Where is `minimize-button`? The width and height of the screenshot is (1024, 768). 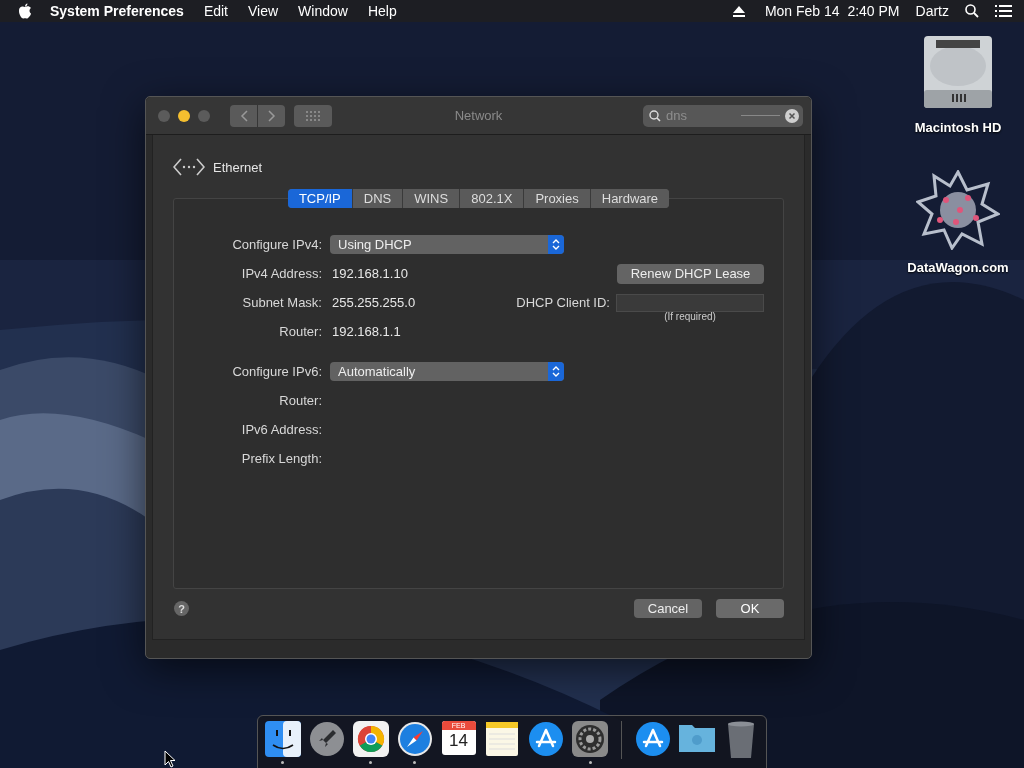
minimize-button is located at coordinates (184, 115).